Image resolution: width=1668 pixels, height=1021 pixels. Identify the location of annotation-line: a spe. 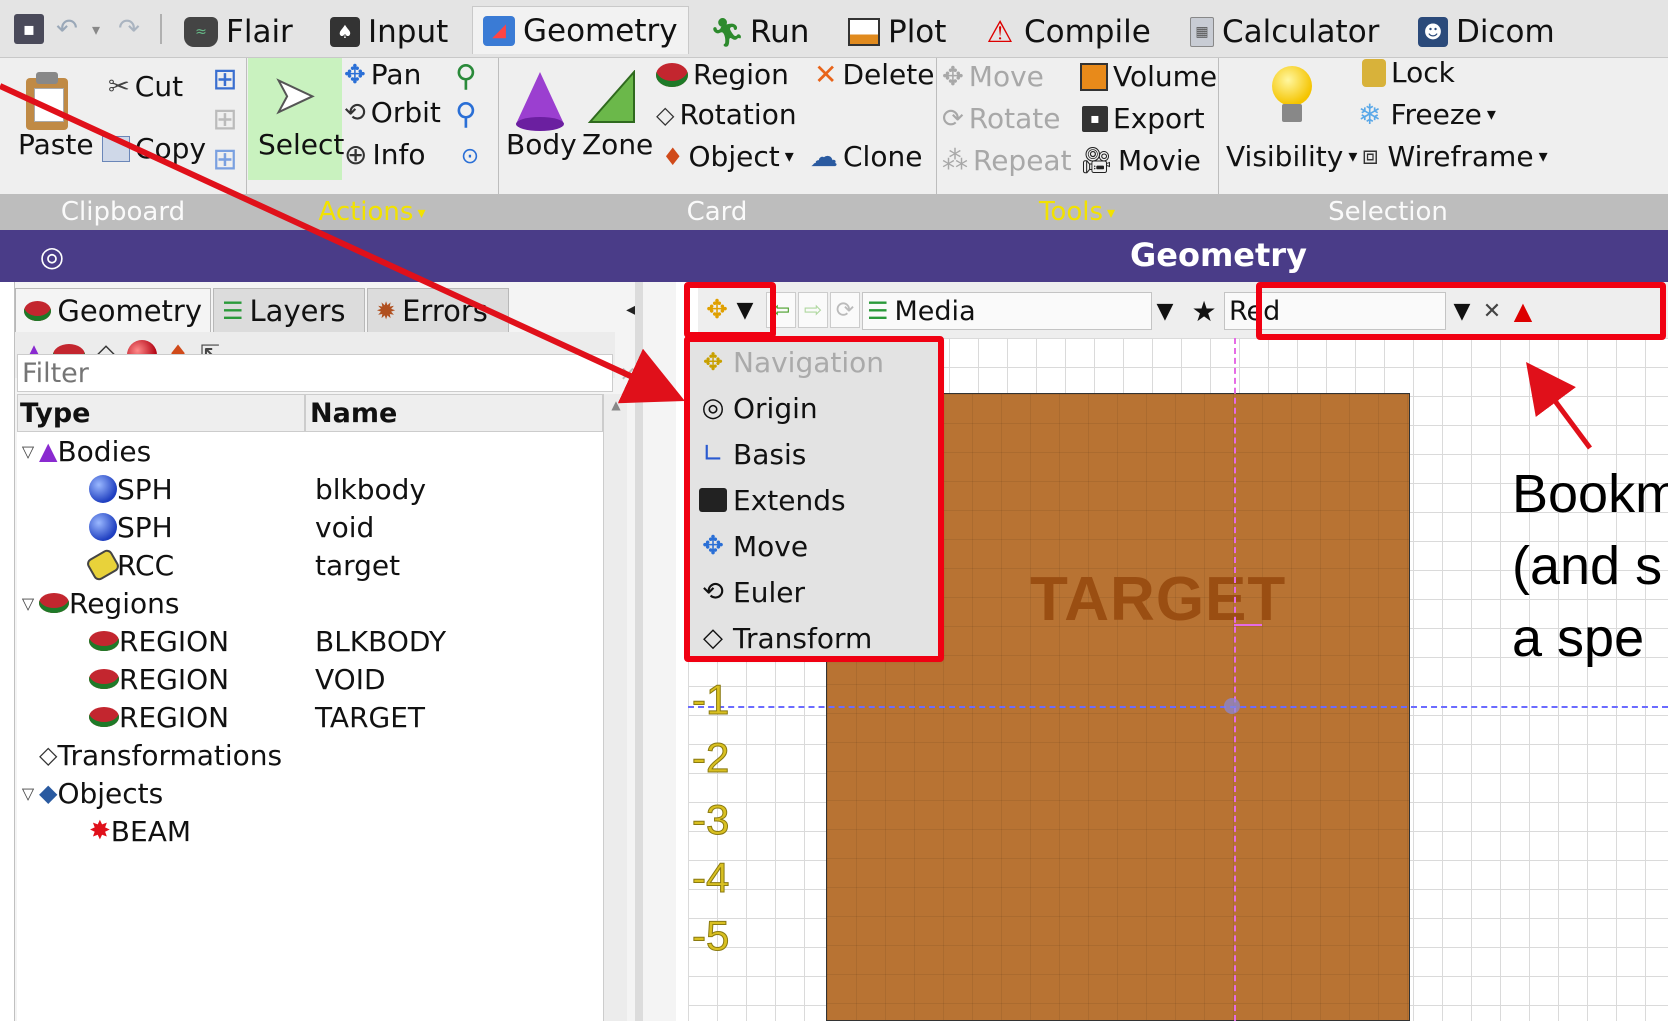
(1578, 638).